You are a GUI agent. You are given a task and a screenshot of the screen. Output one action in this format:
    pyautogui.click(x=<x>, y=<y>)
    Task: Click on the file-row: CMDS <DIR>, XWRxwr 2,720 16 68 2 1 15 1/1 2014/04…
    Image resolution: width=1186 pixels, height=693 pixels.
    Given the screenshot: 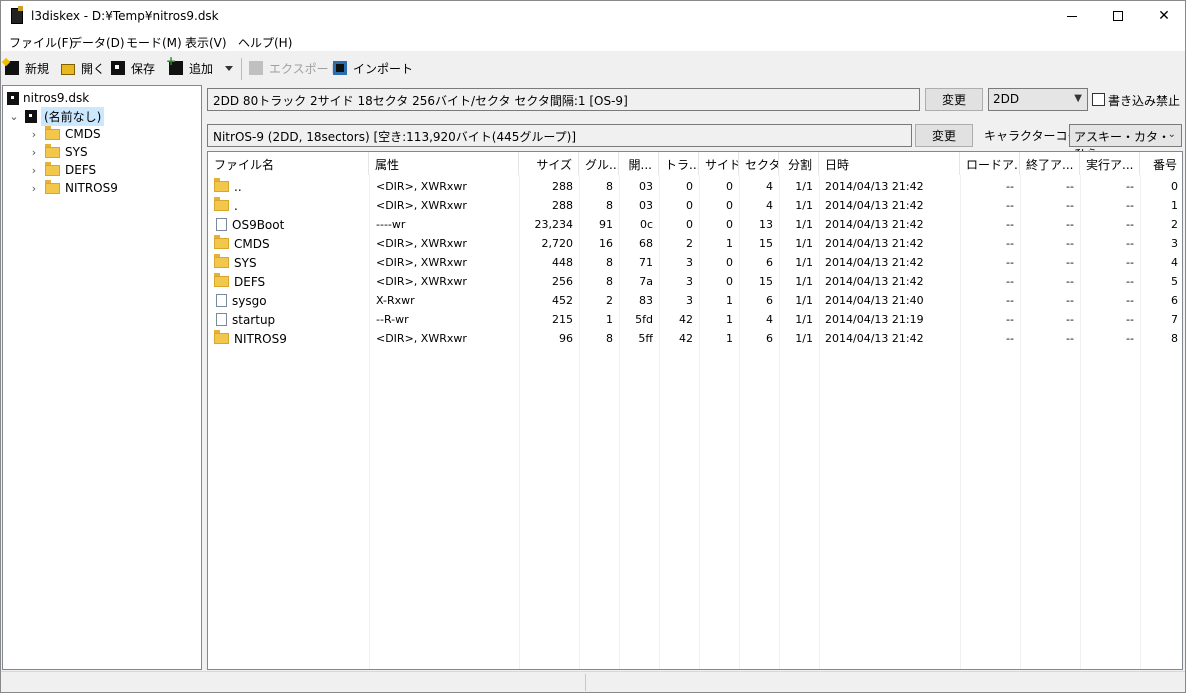 What is the action you would take?
    pyautogui.click(x=695, y=243)
    